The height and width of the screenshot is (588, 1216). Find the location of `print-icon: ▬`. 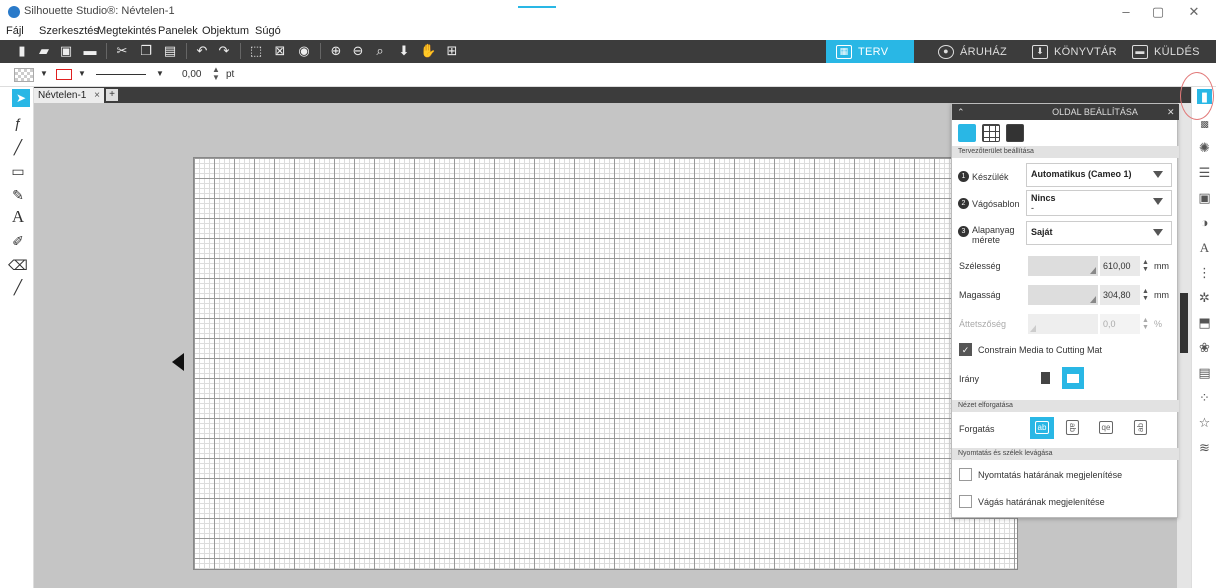

print-icon: ▬ is located at coordinates (90, 51).